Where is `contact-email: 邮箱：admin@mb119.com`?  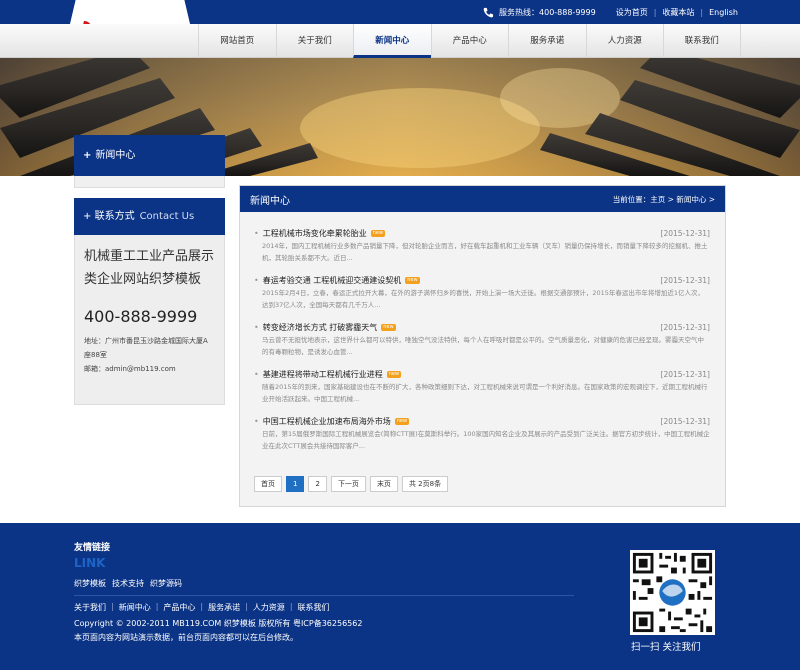 contact-email: 邮箱：admin@mb119.com is located at coordinates (130, 369).